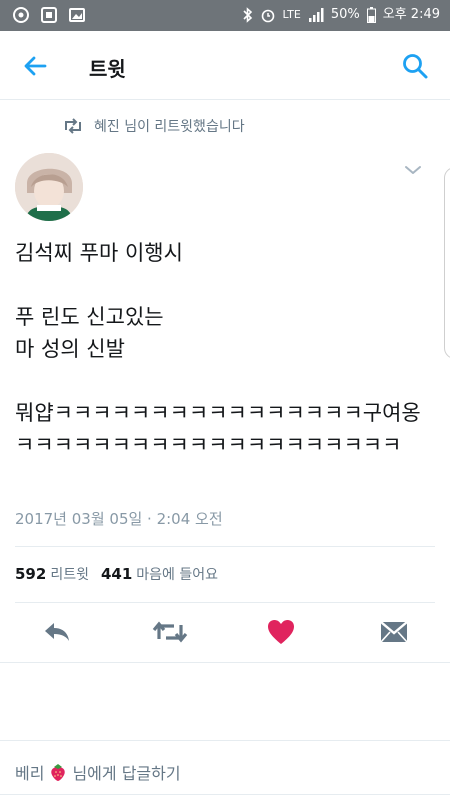 The height and width of the screenshot is (800, 450). I want to click on reply-placeholder-name: 베리, so click(30, 773).